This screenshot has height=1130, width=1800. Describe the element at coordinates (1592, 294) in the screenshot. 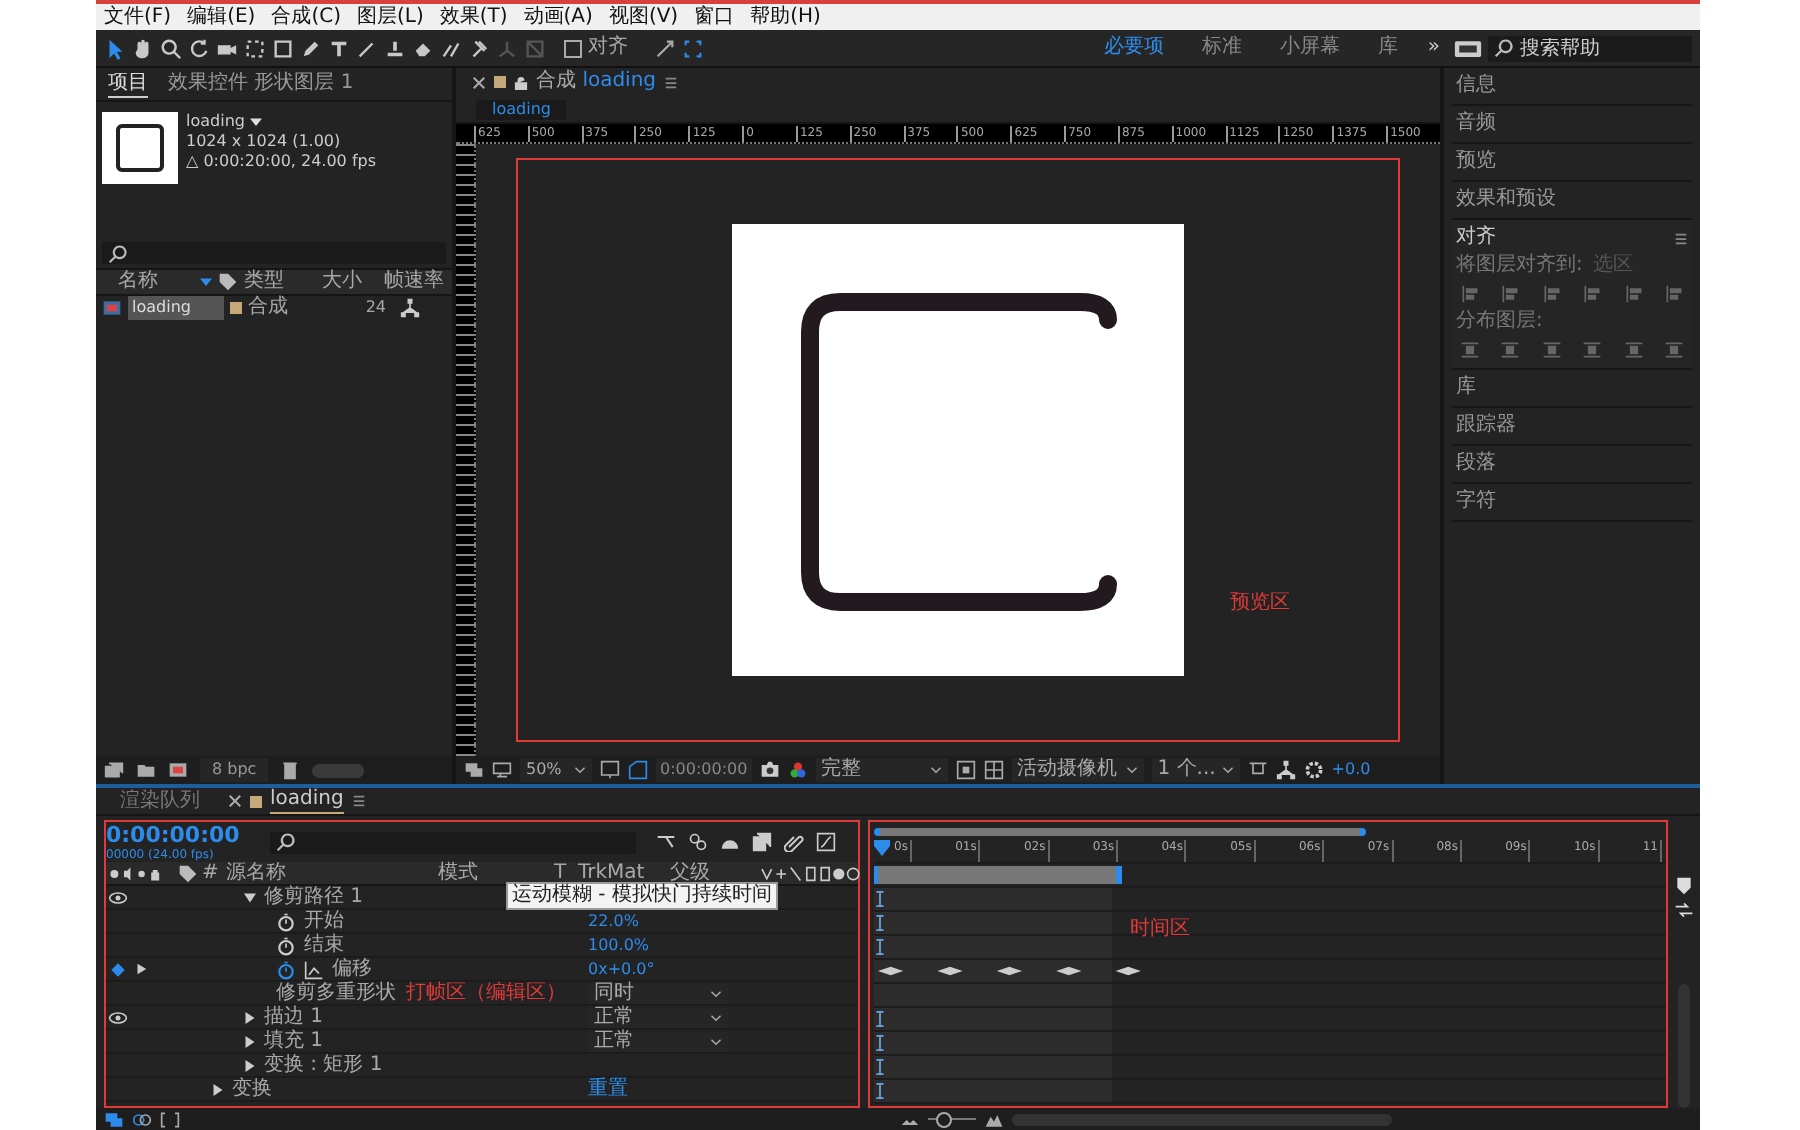

I see `align-top-icon` at that location.